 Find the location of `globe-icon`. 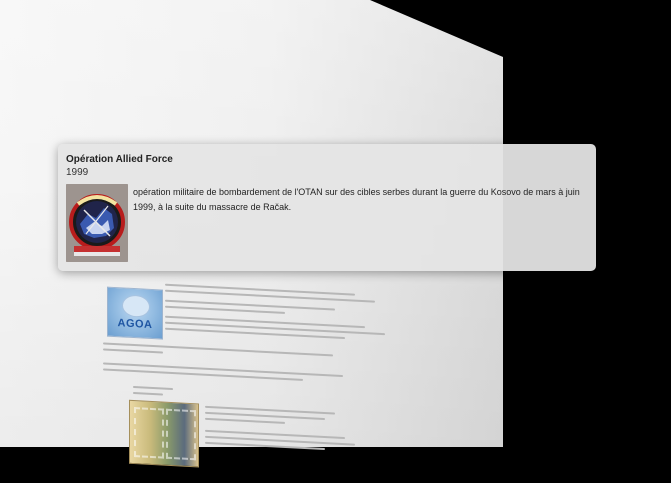

globe-icon is located at coordinates (136, 306).